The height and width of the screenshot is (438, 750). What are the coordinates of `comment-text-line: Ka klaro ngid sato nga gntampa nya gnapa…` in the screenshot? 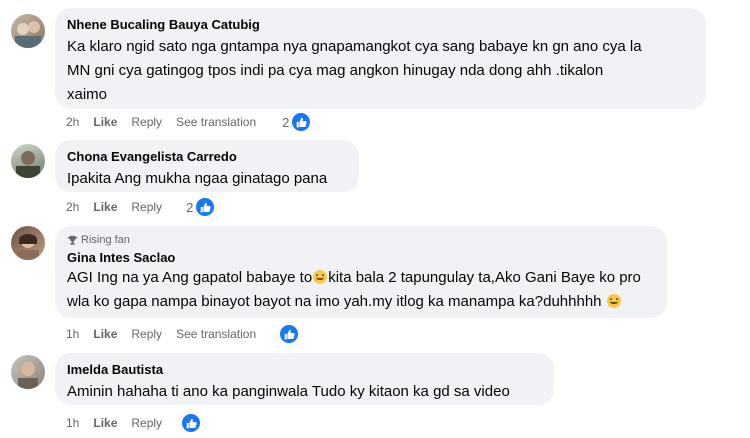 It's located at (354, 46).